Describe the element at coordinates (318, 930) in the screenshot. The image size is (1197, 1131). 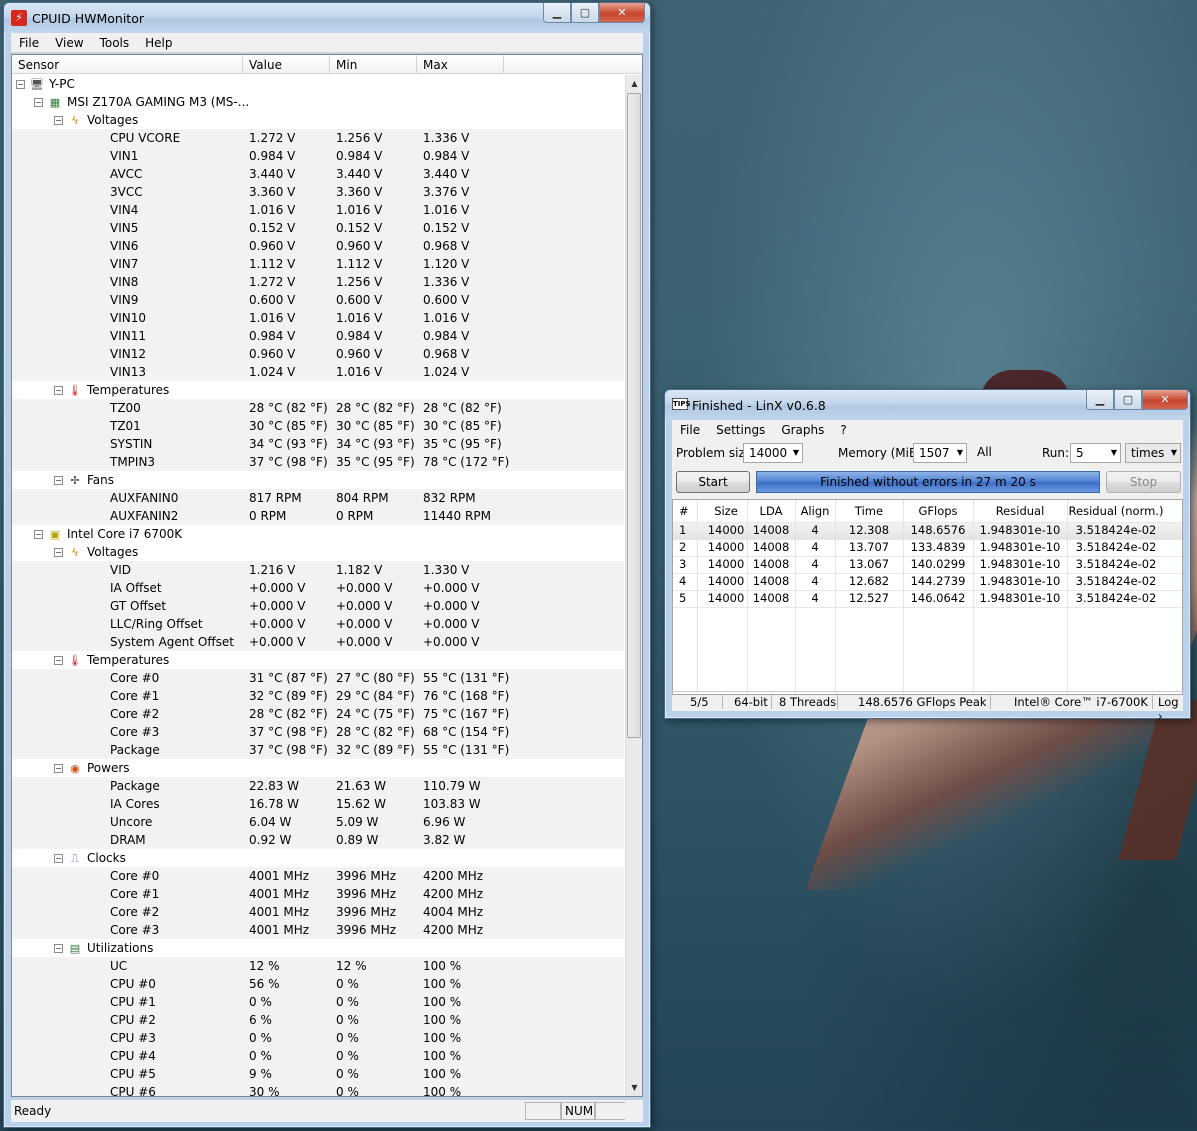
I see `sensor-row: Core #3 4001 MHz 3996 MHz 4200 MHz` at that location.